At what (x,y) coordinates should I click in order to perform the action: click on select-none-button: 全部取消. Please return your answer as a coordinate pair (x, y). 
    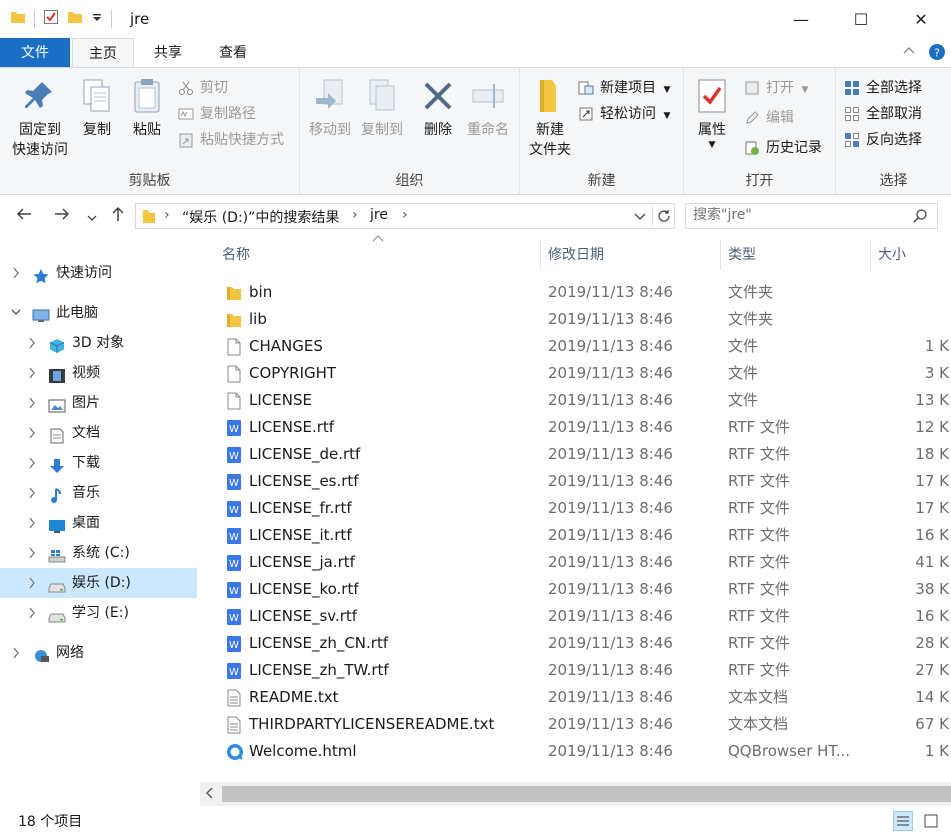
    Looking at the image, I should click on (883, 114).